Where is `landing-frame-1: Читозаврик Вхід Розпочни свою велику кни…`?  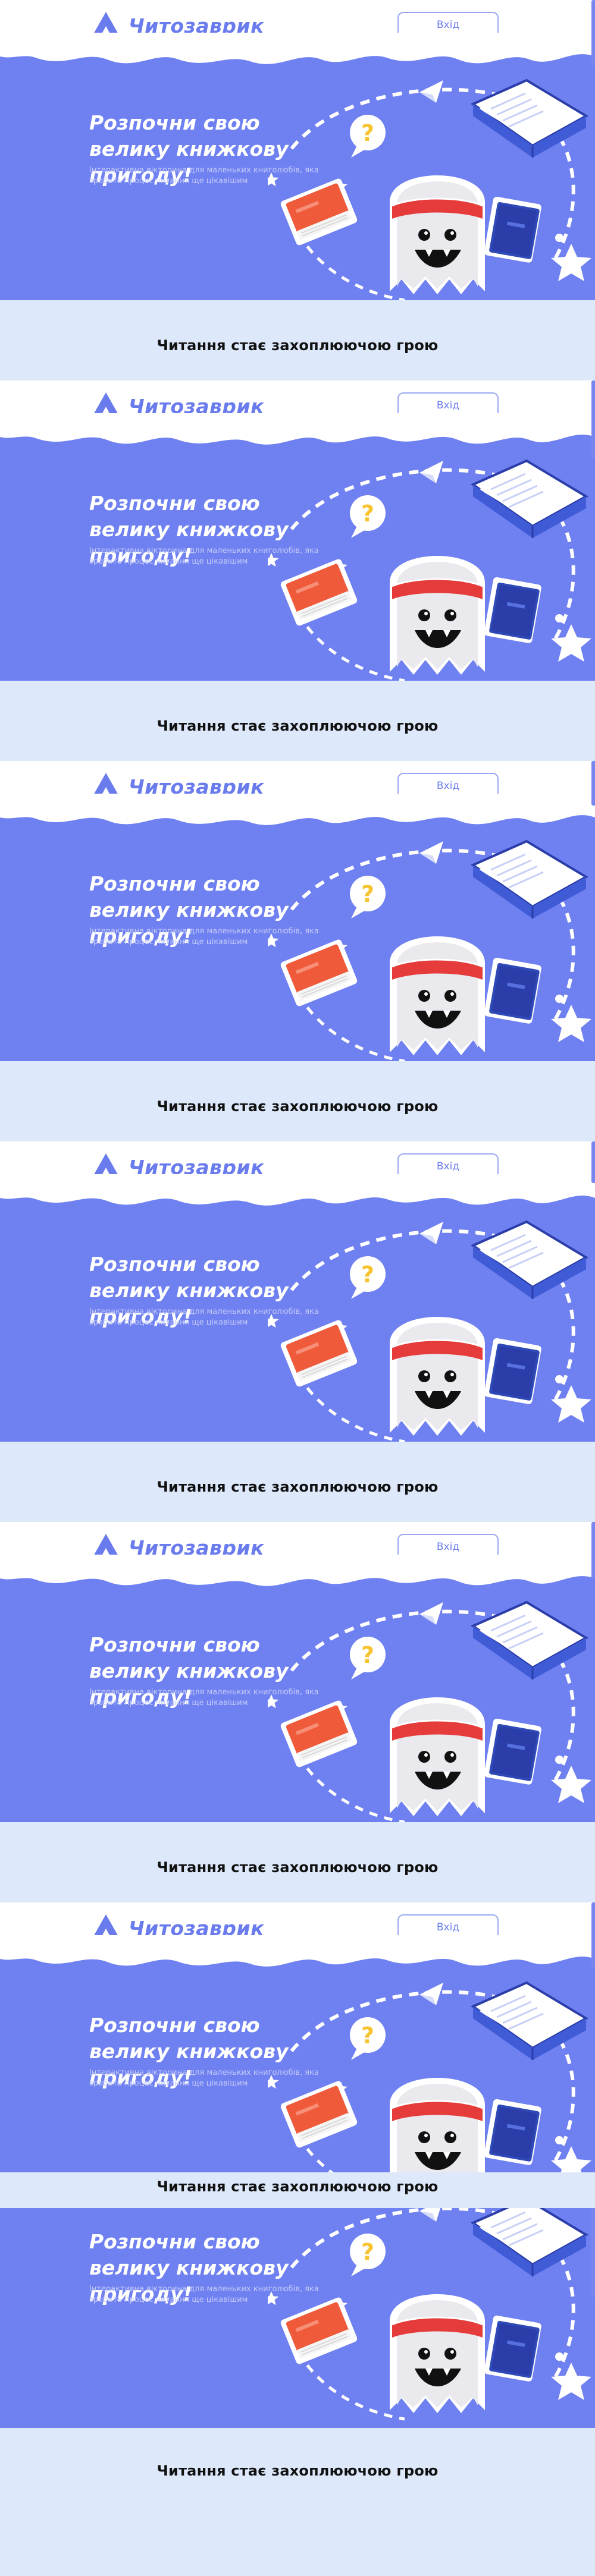
landing-frame-1: Читозаврик Вхід Розпочни свою велику кни… is located at coordinates (297, 190).